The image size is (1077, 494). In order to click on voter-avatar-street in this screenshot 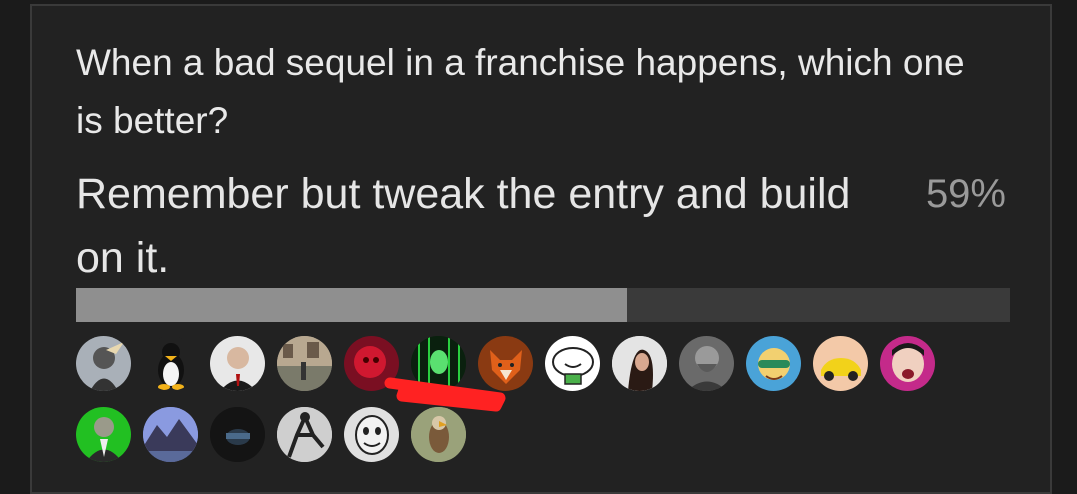, I will do `click(304, 363)`.